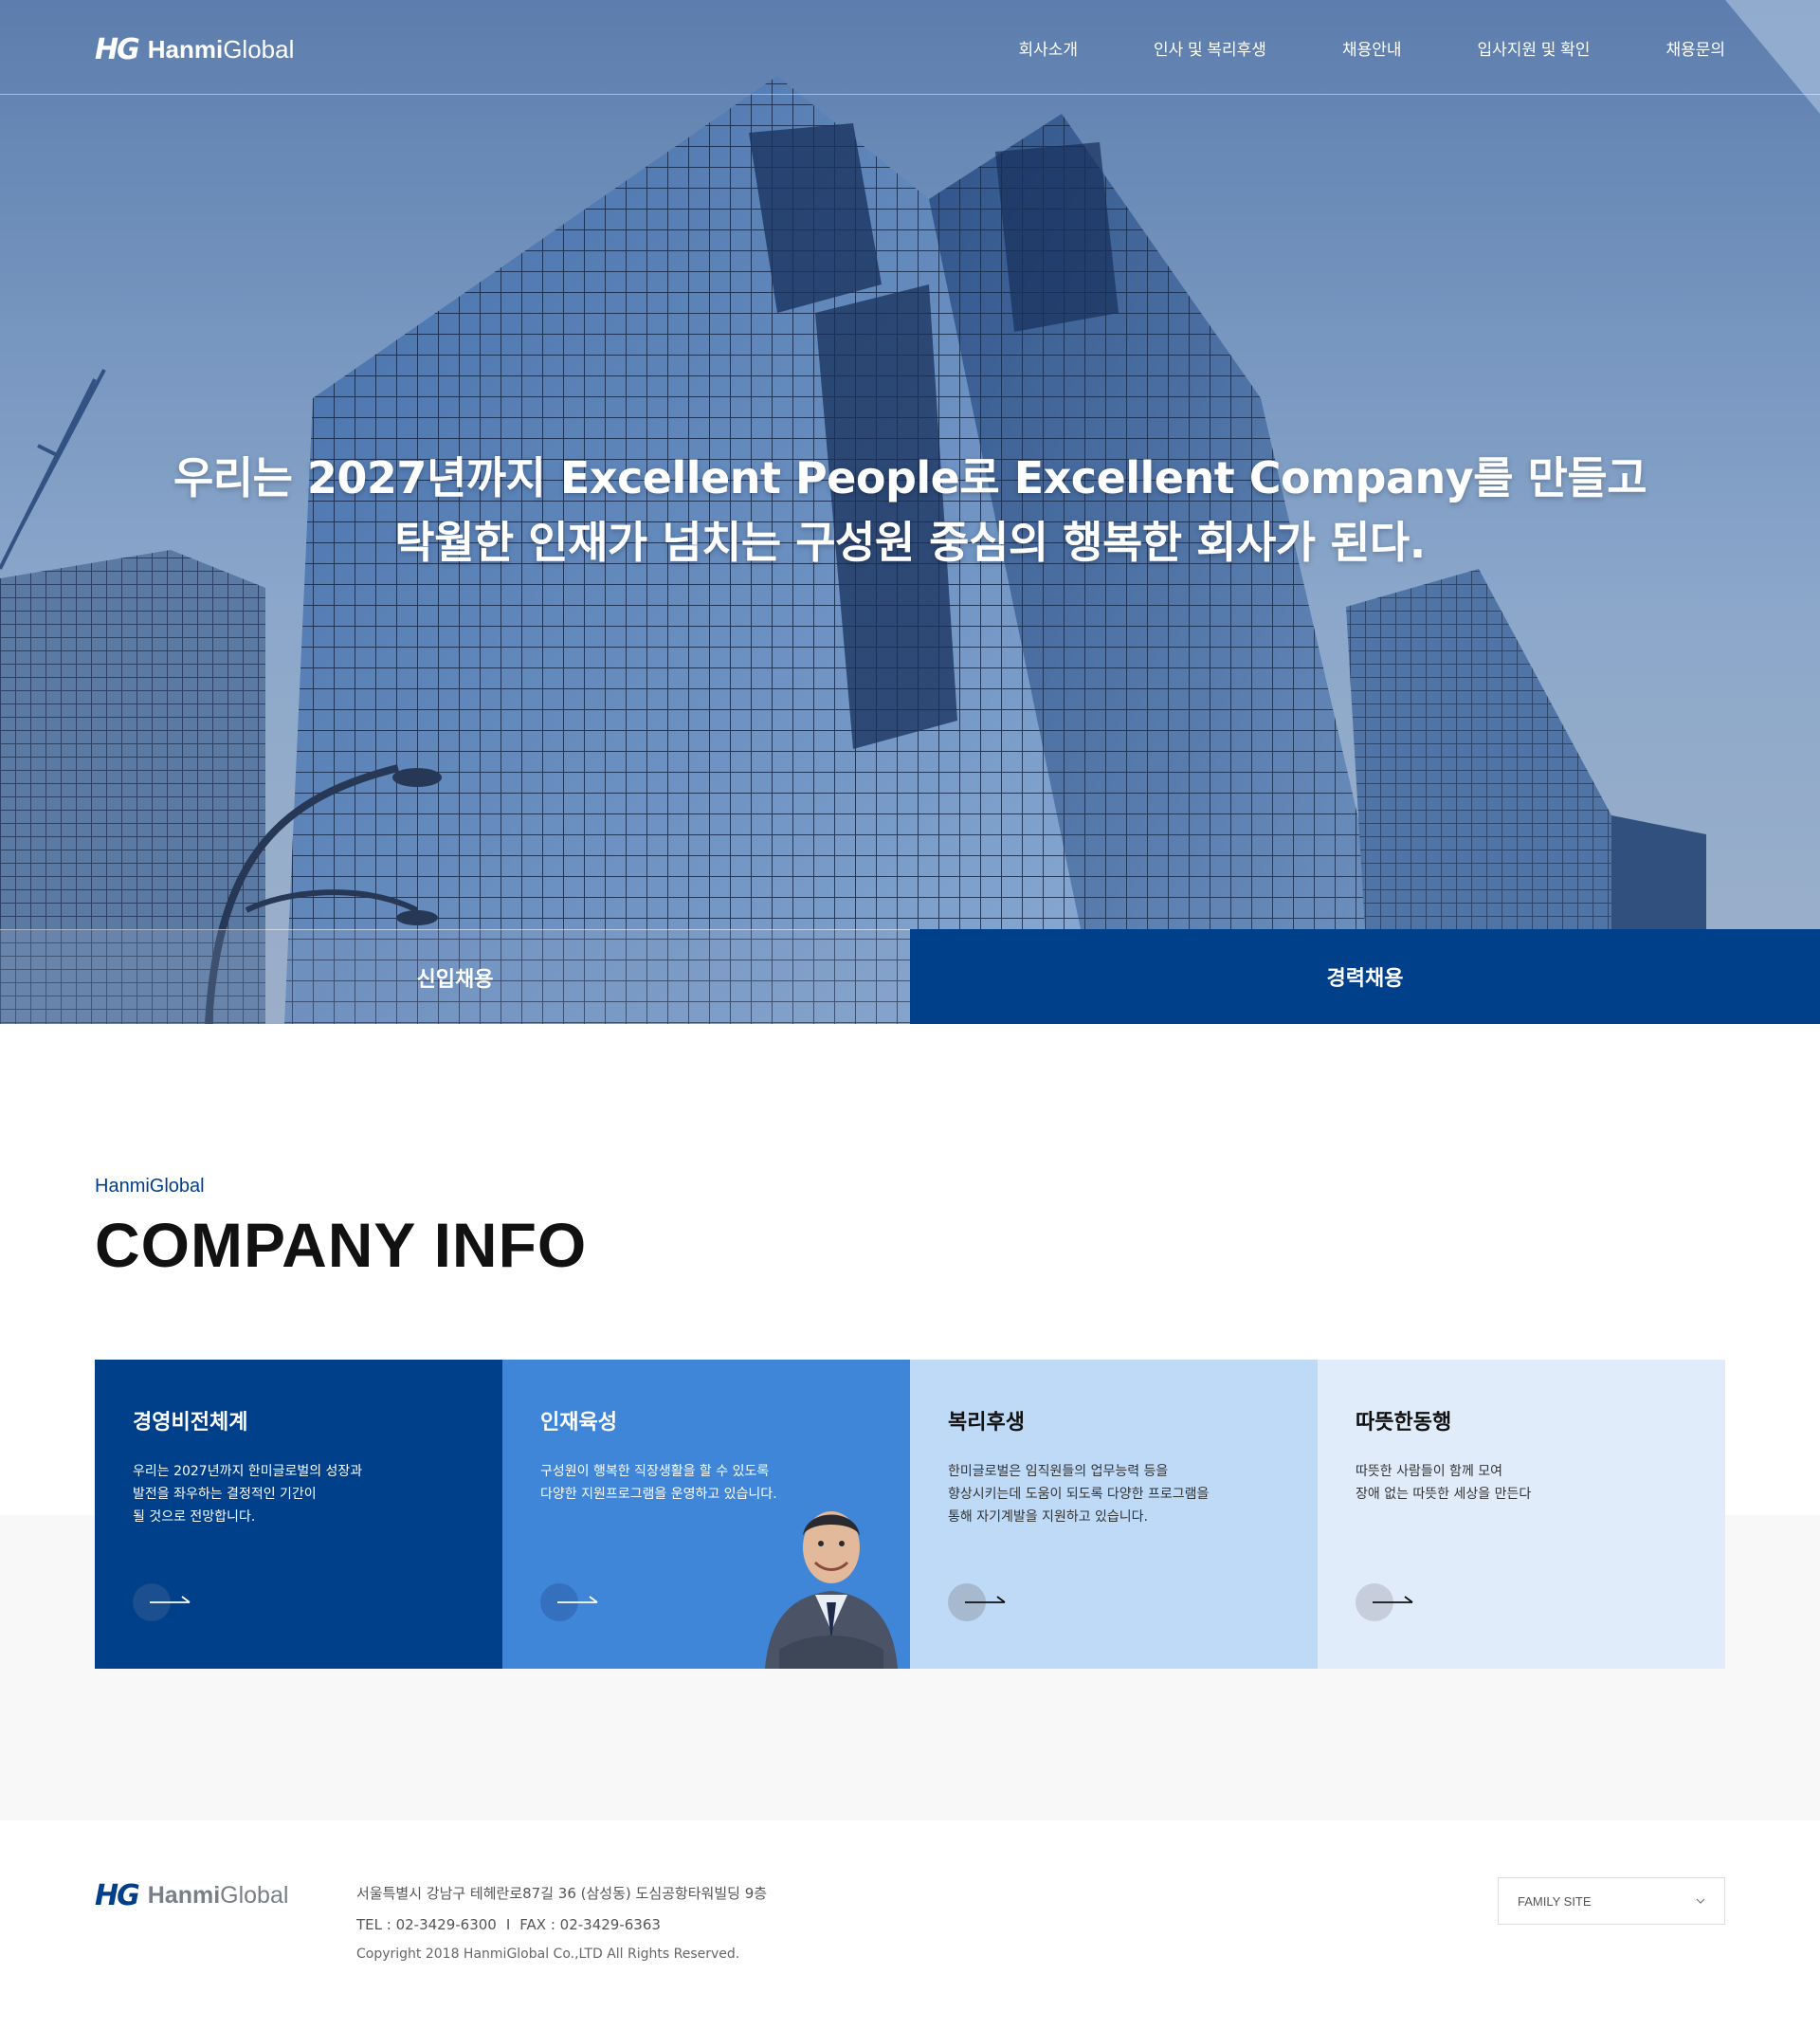 The image size is (1820, 2029). I want to click on nav-recruit-inquiry: 채용문의, so click(1695, 48).